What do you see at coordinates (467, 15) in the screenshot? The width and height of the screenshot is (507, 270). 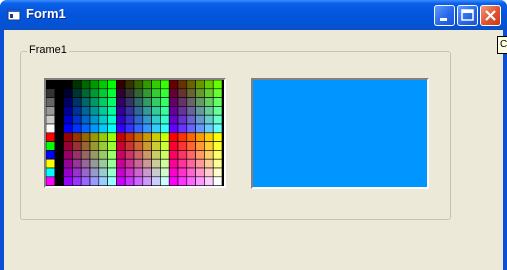 I see `maximize-button` at bounding box center [467, 15].